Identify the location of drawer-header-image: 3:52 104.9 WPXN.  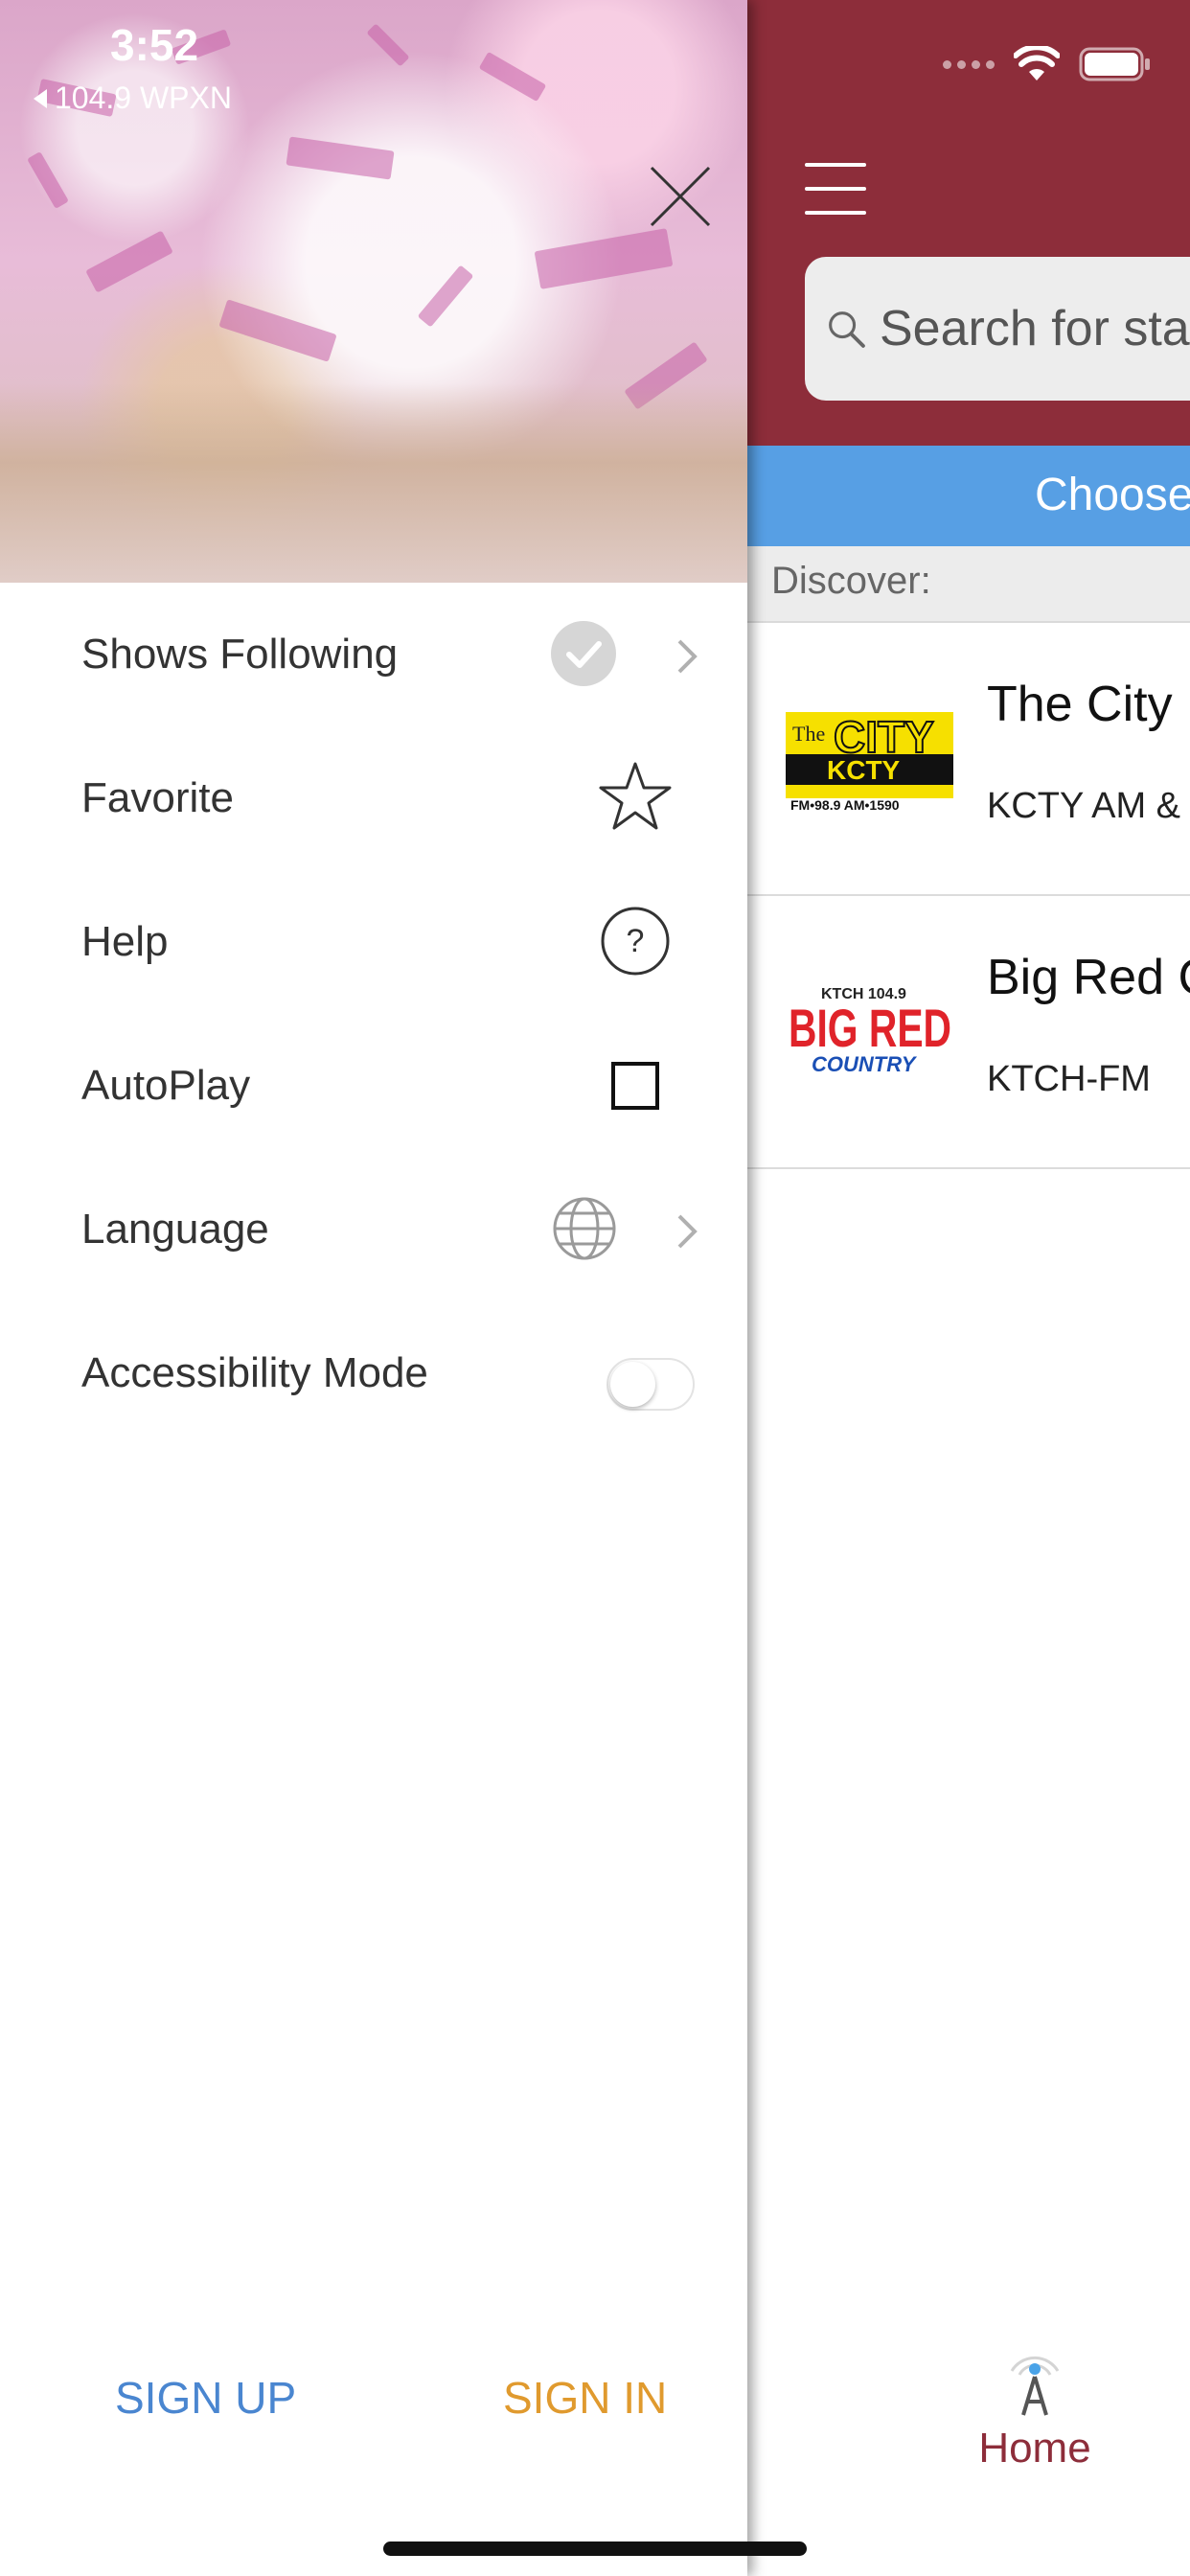
(374, 291).